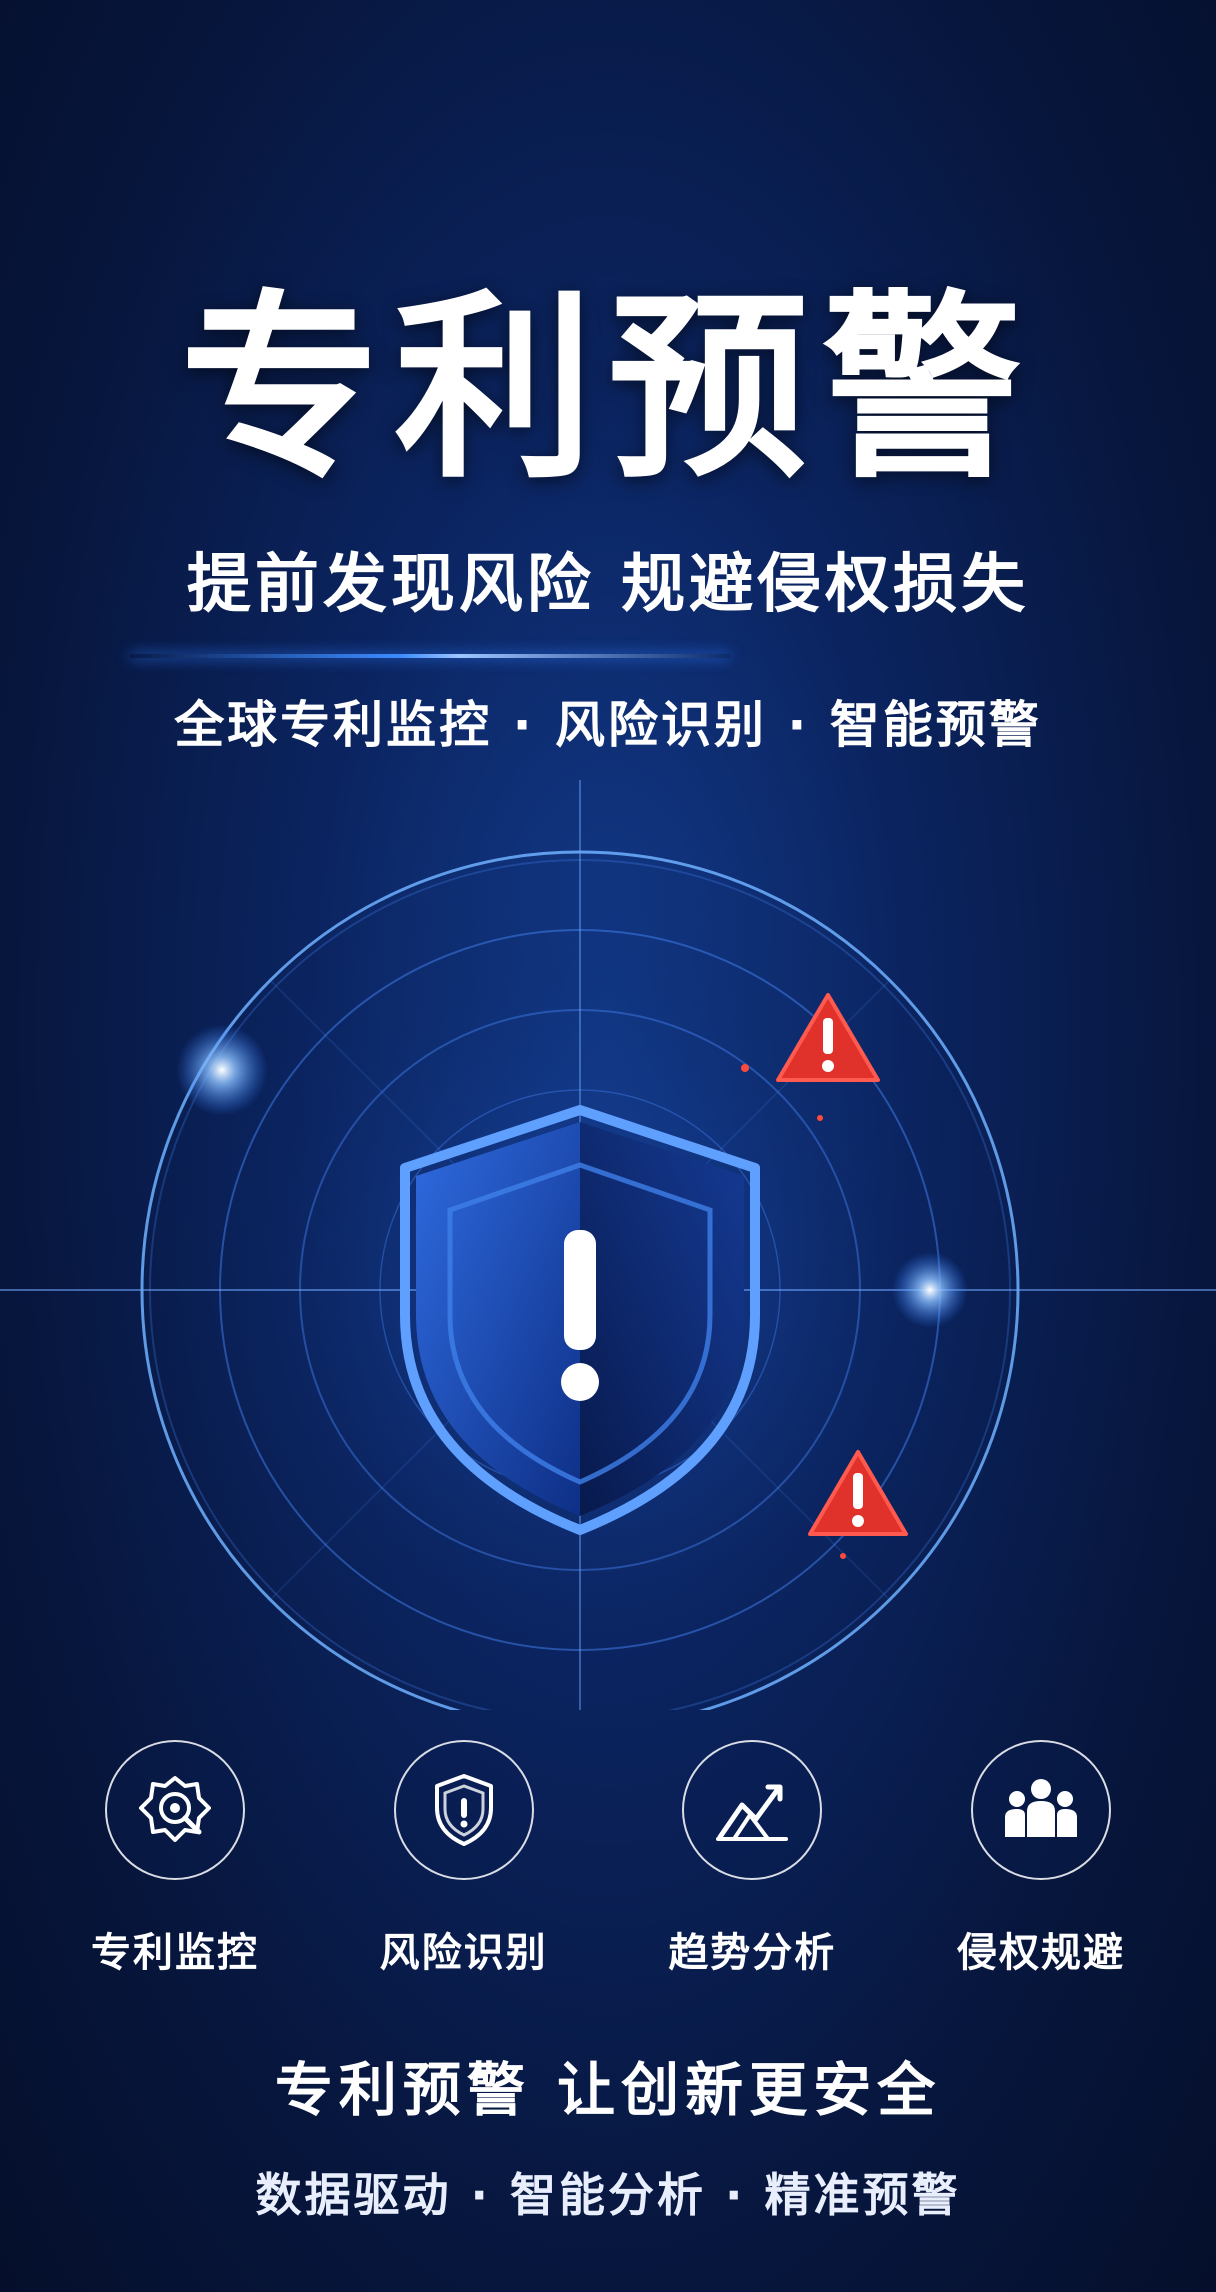 This screenshot has height=2292, width=1216. What do you see at coordinates (608, 2195) in the screenshot?
I see `poster-bottom-tagline: 数据驱动 · 智能分析 · 精准预警` at bounding box center [608, 2195].